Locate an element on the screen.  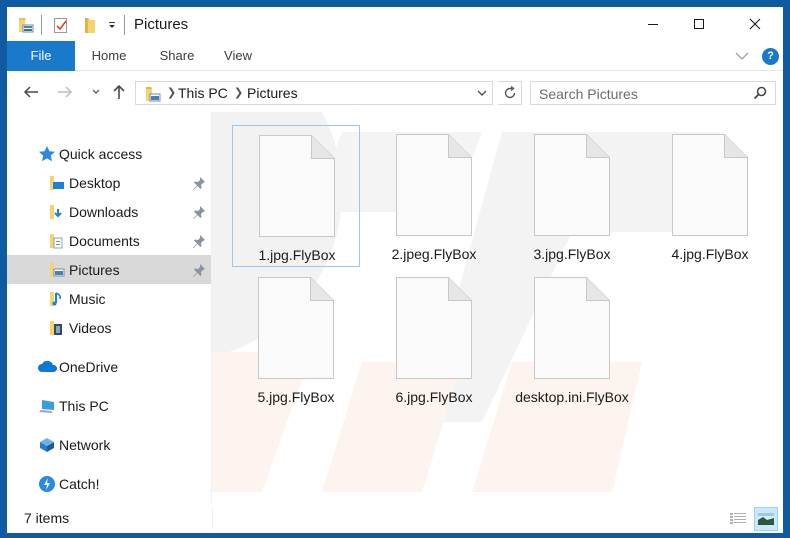
sidebar-item-downloads: Downloads is located at coordinates (109, 211).